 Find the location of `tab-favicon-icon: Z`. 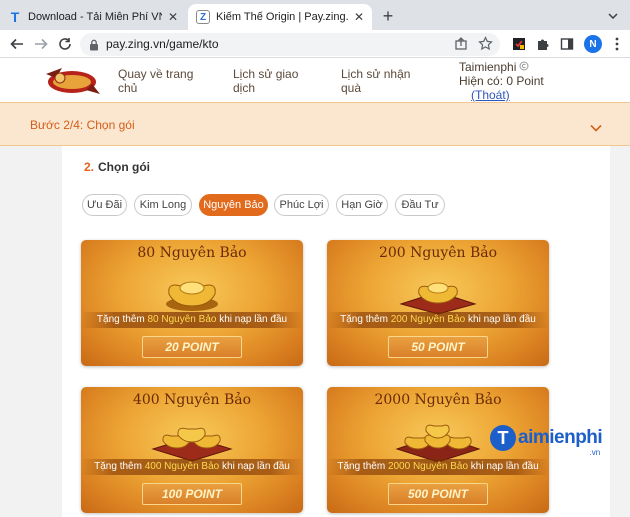

tab-favicon-icon: Z is located at coordinates (203, 17).